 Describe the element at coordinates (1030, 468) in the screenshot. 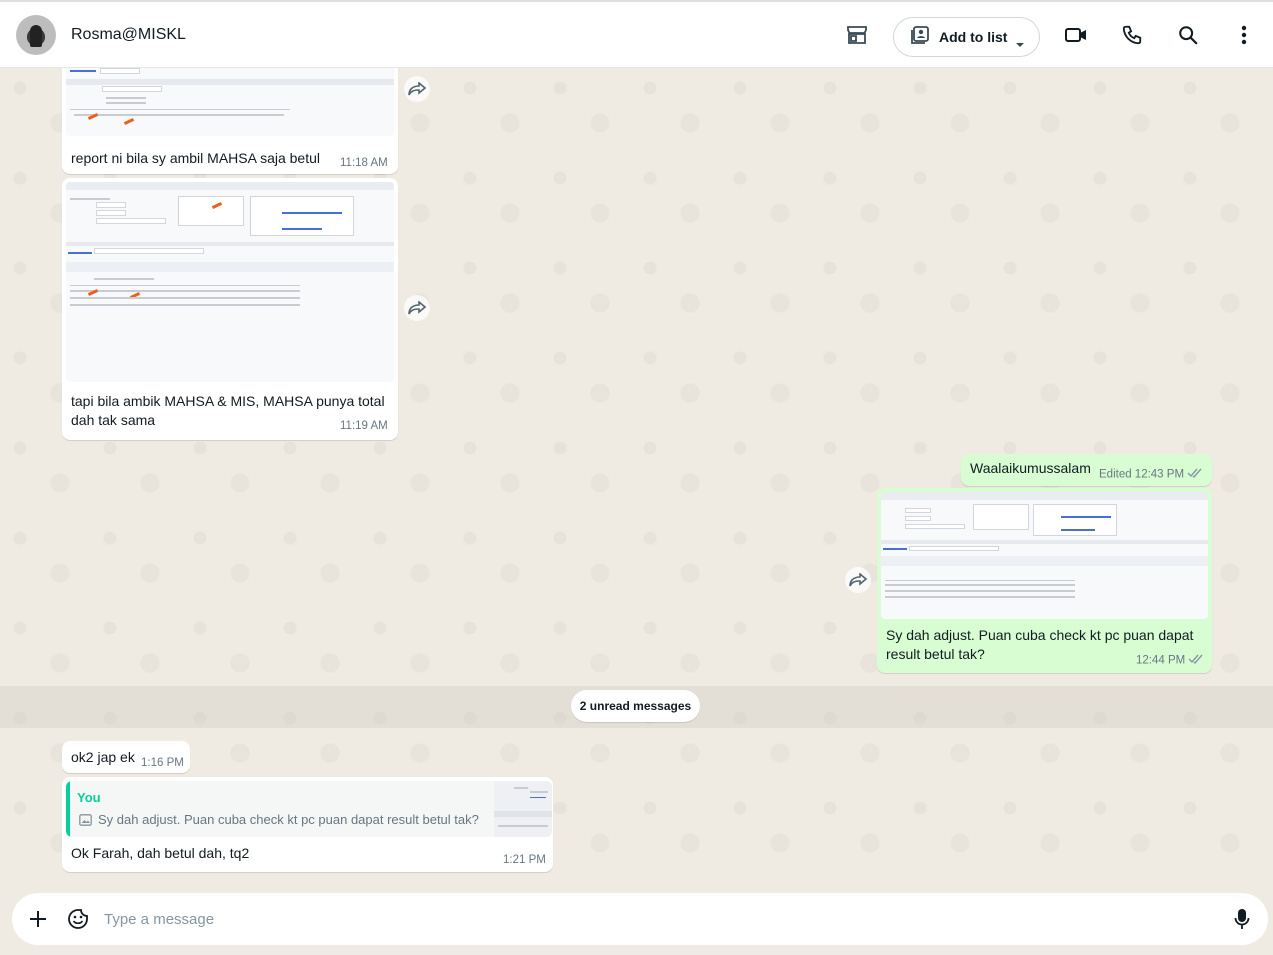

I see `message-text: Waalaikumussalam` at that location.